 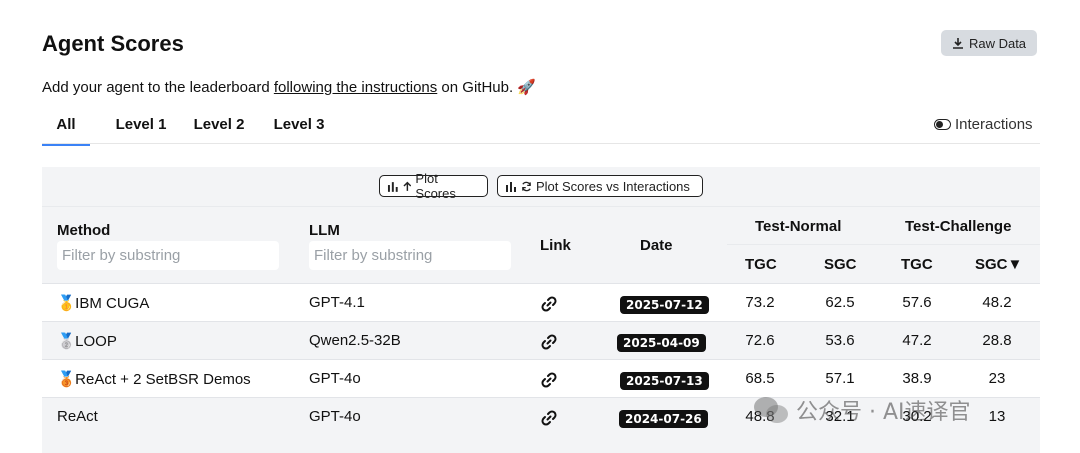 I want to click on tgc-challenge-cell: 47.2, so click(x=917, y=340).